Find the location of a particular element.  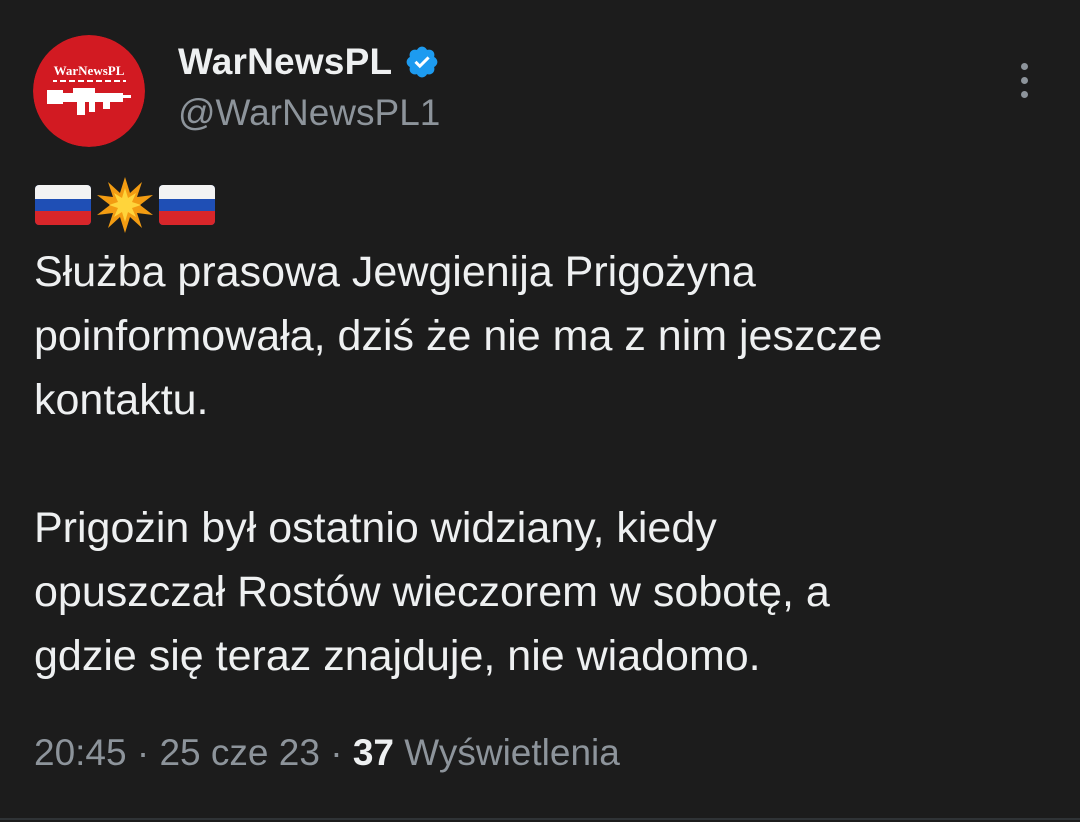

avatar-logo-icon: WarNewsPL is located at coordinates (89, 91).